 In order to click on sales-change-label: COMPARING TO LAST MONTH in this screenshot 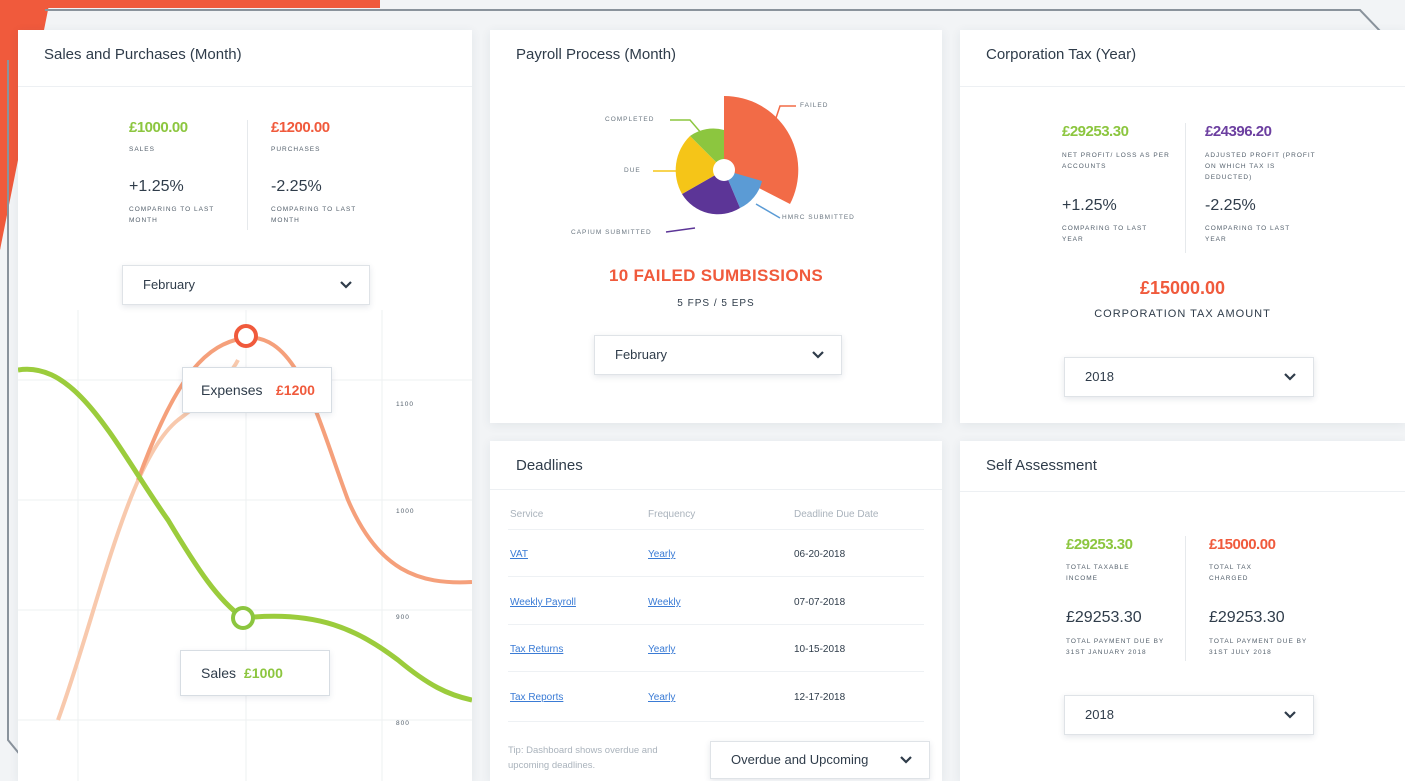, I will do `click(172, 215)`.